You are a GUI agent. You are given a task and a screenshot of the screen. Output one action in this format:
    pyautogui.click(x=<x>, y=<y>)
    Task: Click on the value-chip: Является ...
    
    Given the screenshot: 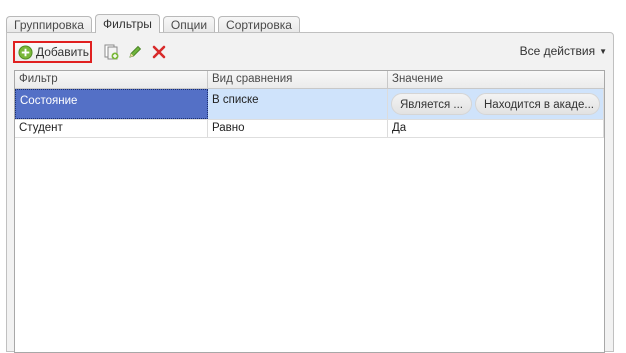 What is the action you would take?
    pyautogui.click(x=431, y=104)
    